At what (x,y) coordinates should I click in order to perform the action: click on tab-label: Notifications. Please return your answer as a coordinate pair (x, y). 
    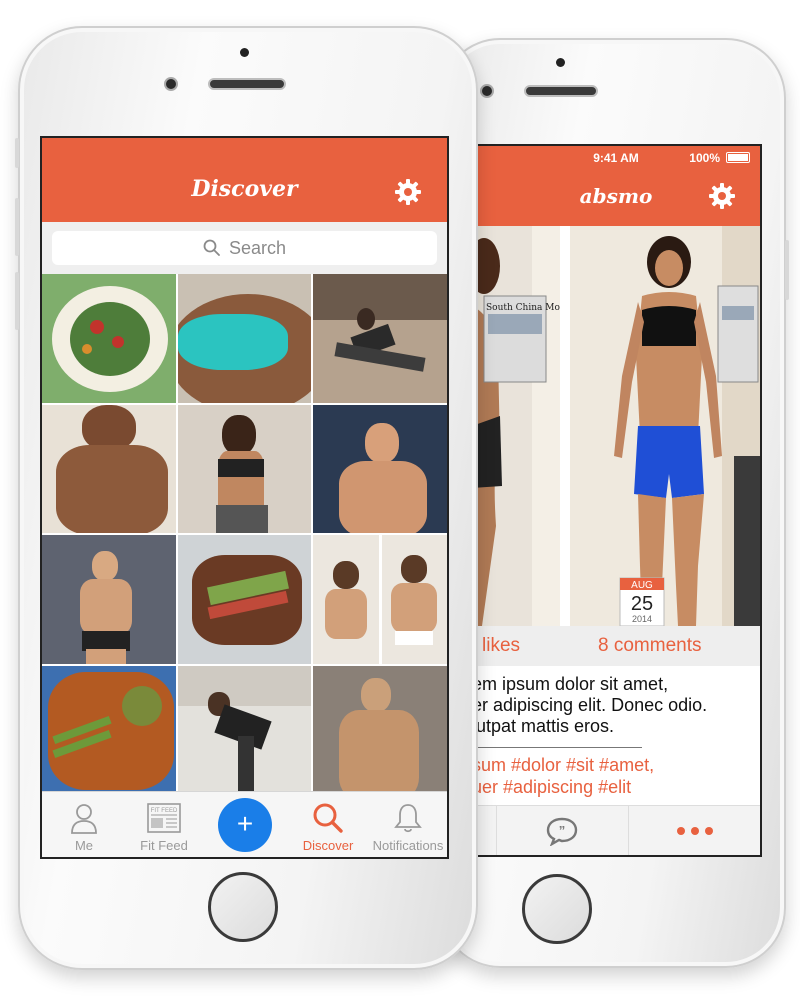
    Looking at the image, I should click on (408, 845).